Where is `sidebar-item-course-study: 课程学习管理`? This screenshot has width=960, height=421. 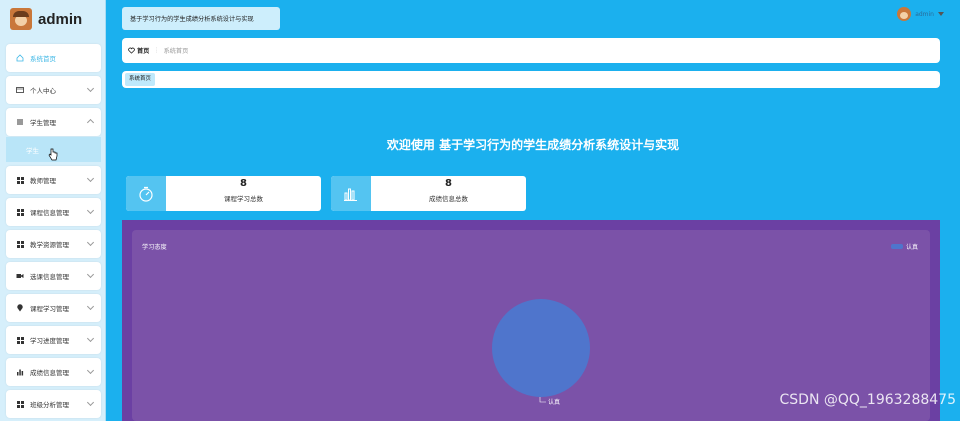
sidebar-item-course-study: 课程学习管理 is located at coordinates (53, 308).